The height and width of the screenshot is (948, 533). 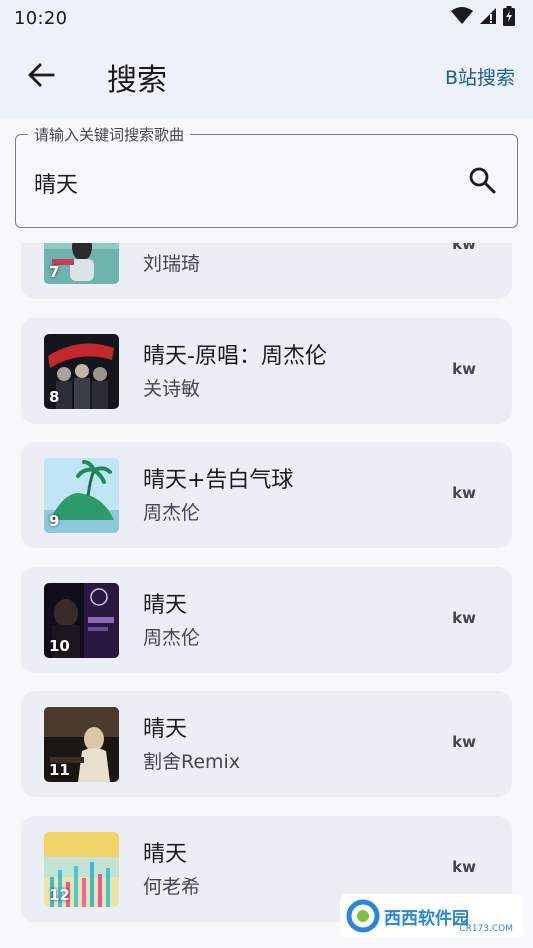 What do you see at coordinates (462, 18) in the screenshot?
I see `wifi-icon` at bounding box center [462, 18].